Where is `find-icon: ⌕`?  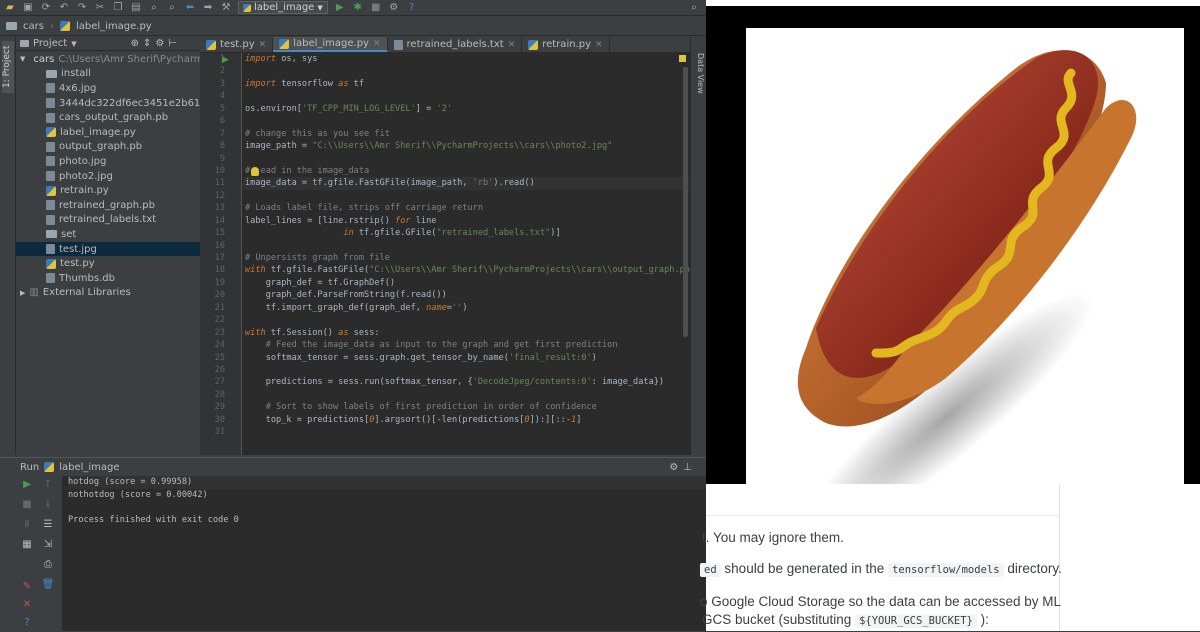
find-icon: ⌕ is located at coordinates (154, 8).